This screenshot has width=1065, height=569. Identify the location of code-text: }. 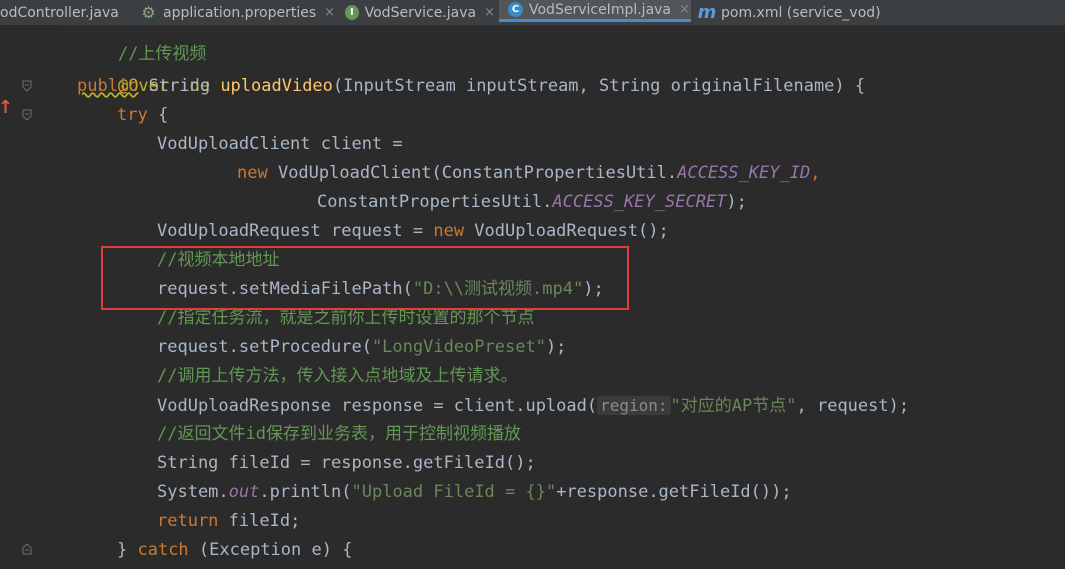
(127, 550).